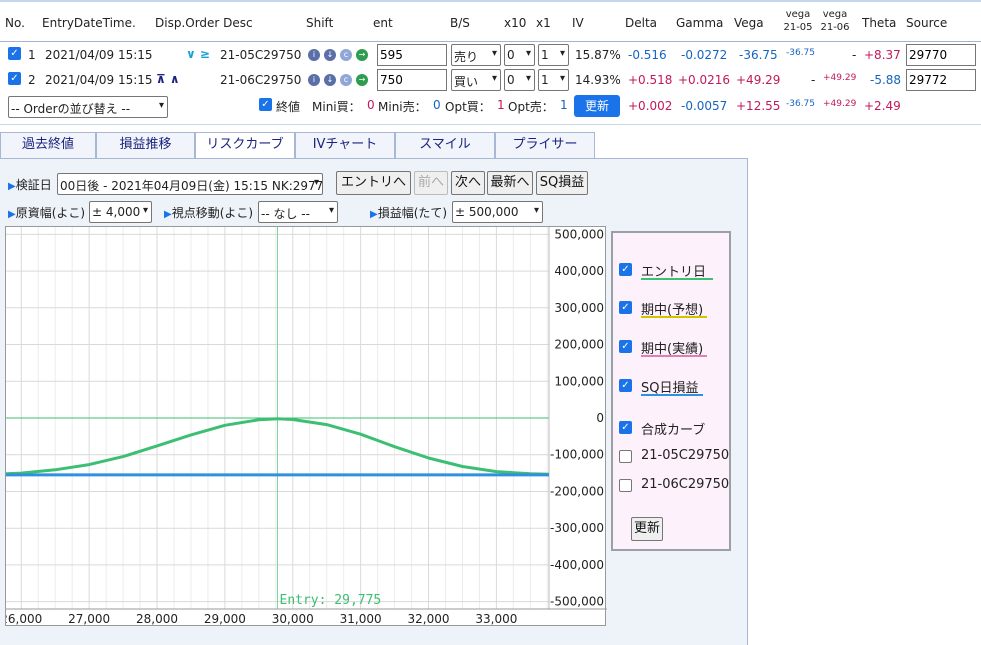 The width and height of the screenshot is (981, 645). I want to click on legend-entry-day-checkbox: ✓, so click(625, 269).